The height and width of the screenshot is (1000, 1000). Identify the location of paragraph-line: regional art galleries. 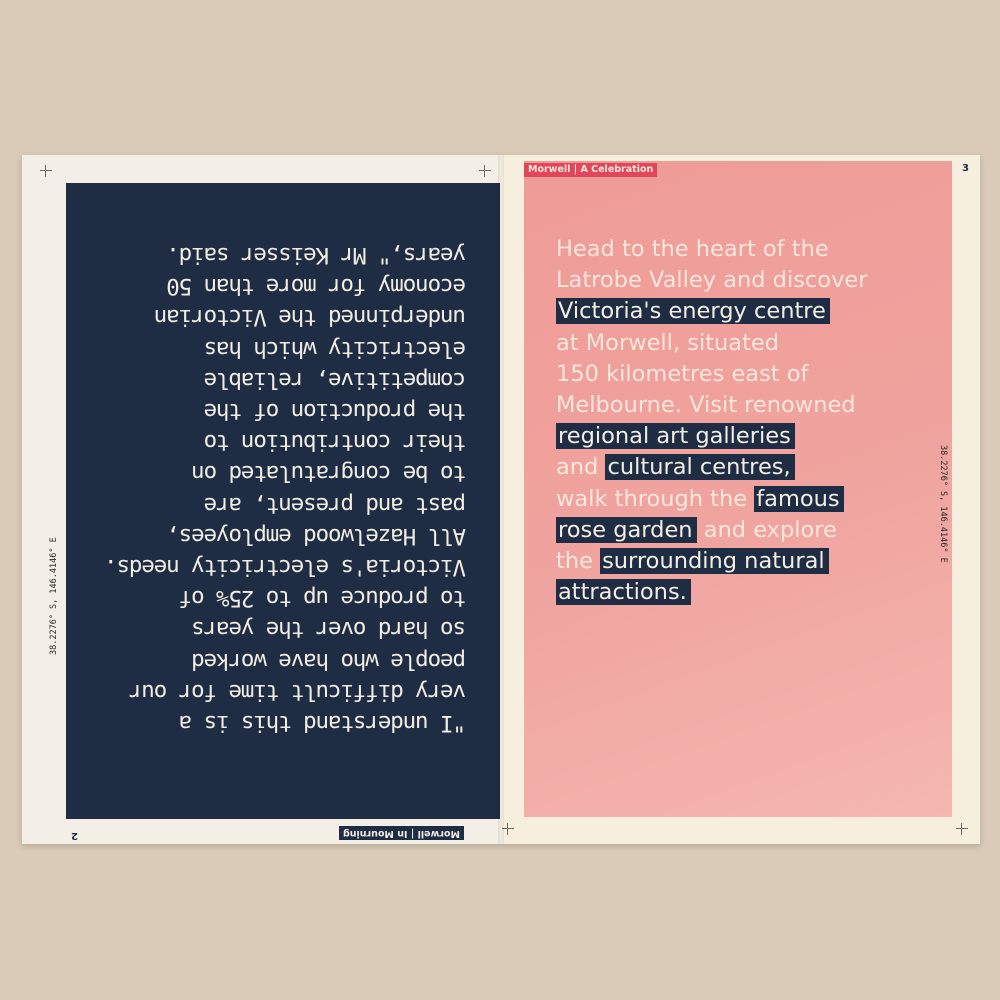
(726, 436).